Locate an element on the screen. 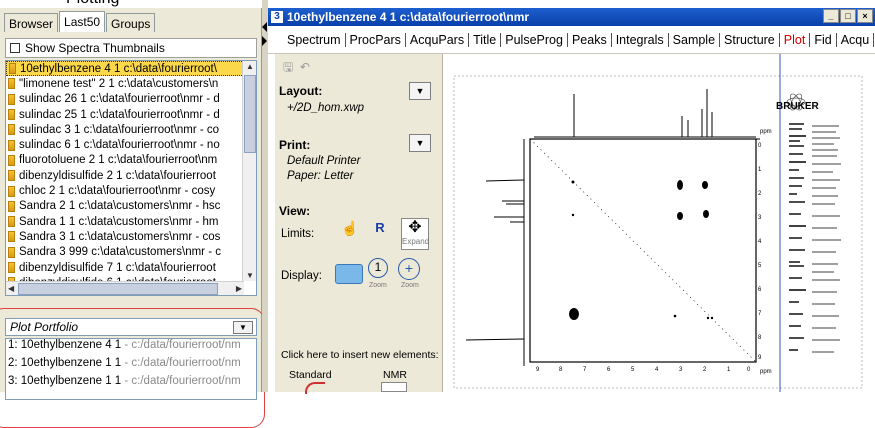 The height and width of the screenshot is (428, 875). scroll-down-icon: ▼ is located at coordinates (250, 275).